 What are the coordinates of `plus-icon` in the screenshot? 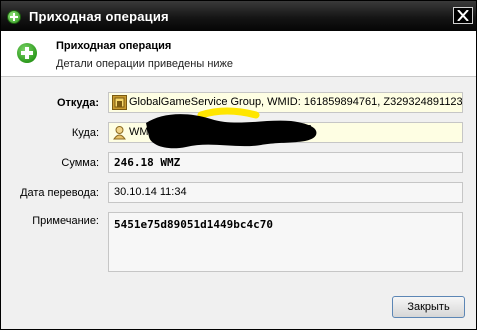 It's located at (27, 53).